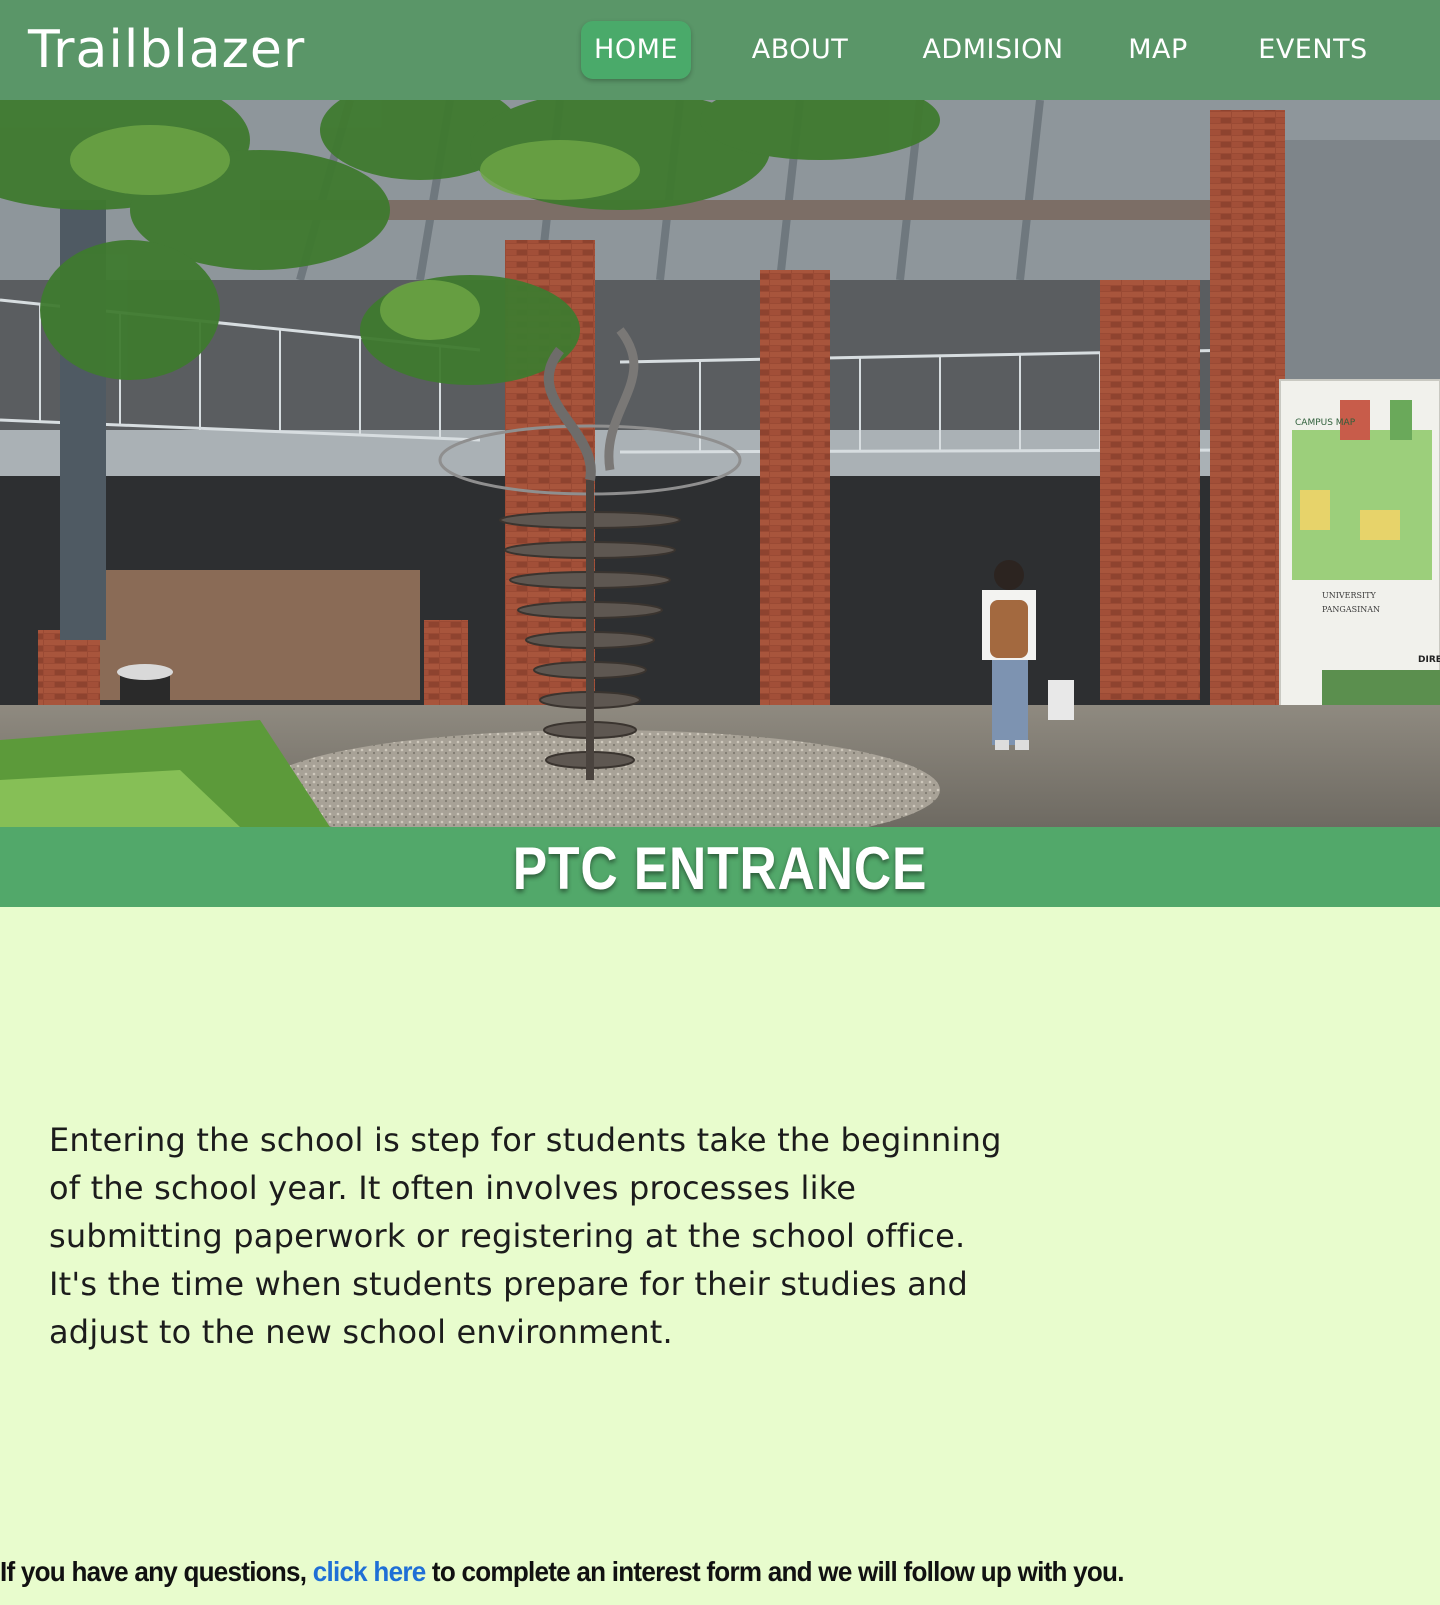 This screenshot has width=1440, height=1605. I want to click on page-title: PTC ENTRANCE, so click(720, 868).